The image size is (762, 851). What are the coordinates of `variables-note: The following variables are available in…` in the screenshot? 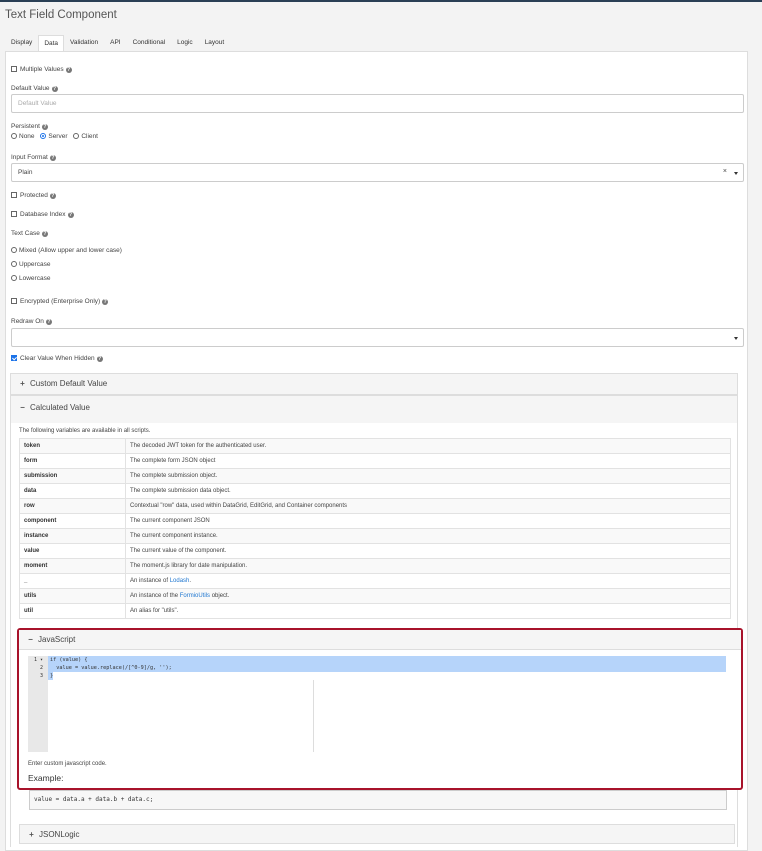 It's located at (85, 431).